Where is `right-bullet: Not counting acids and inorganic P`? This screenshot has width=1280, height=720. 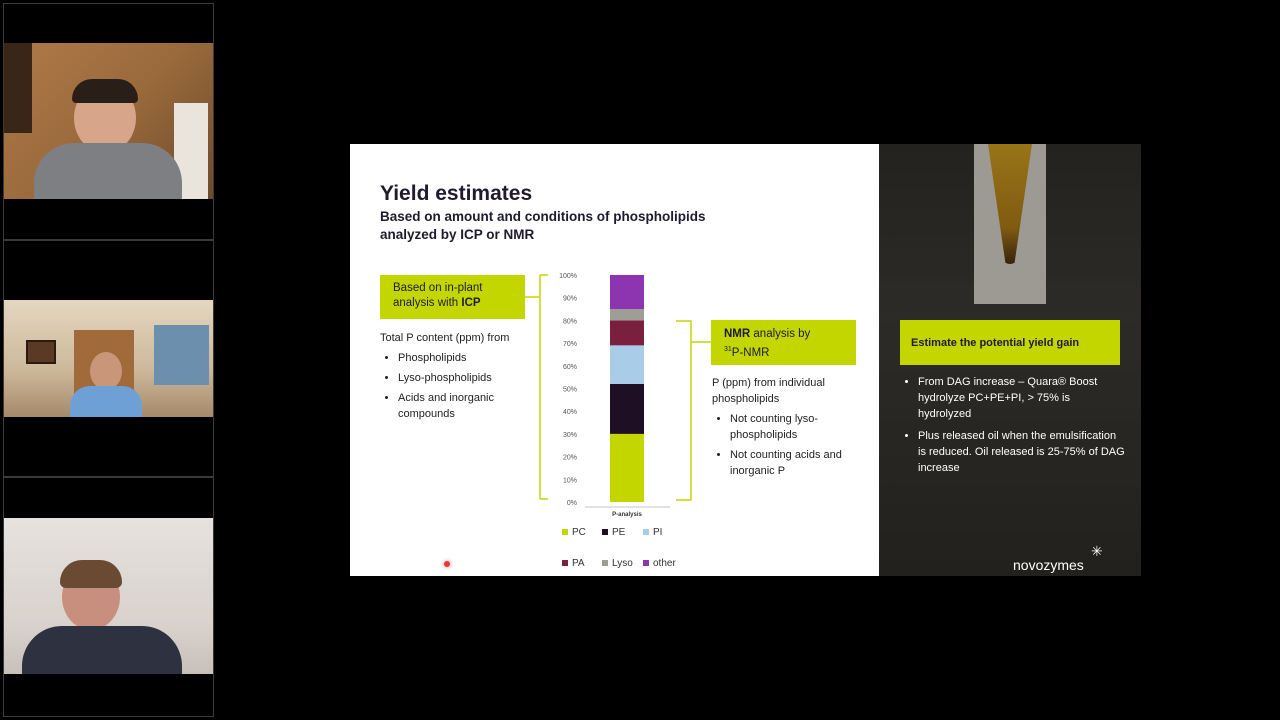
right-bullet: Not counting acids and inorganic P is located at coordinates (793, 463).